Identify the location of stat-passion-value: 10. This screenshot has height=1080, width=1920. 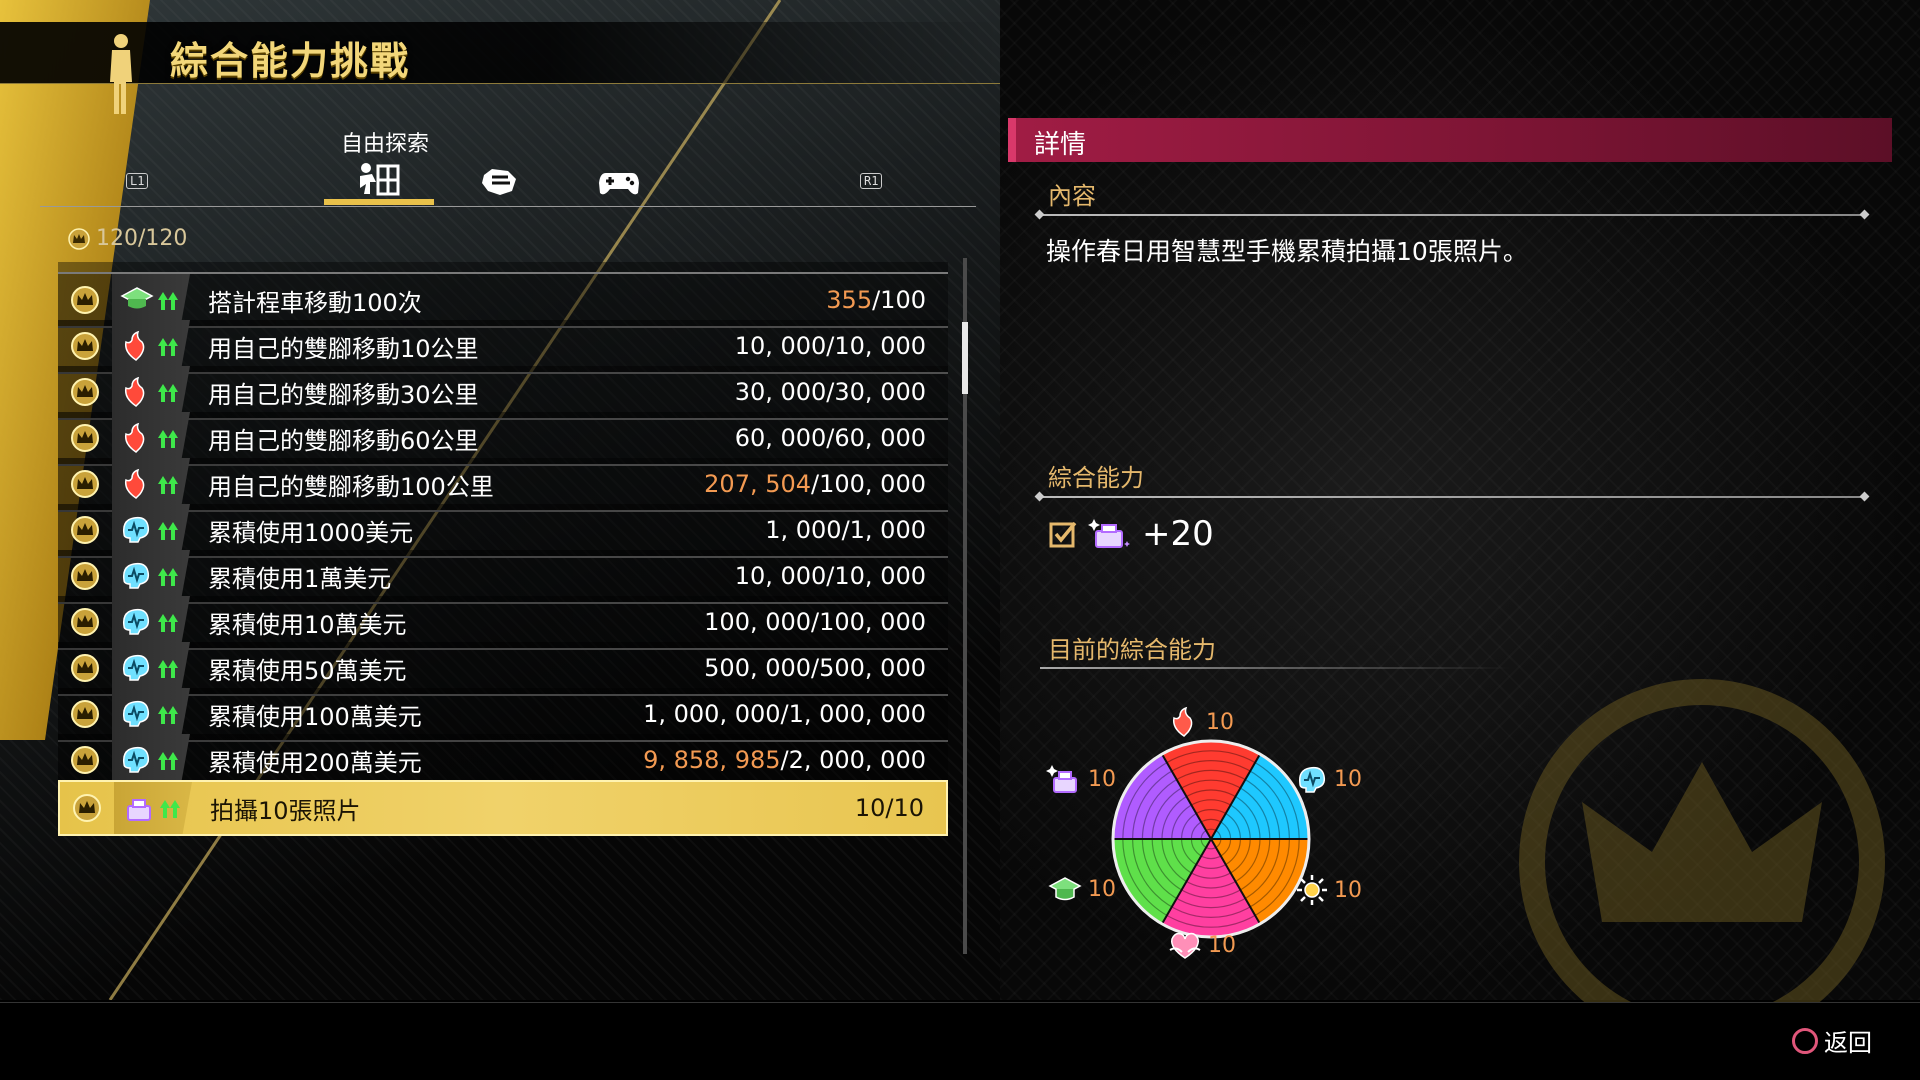
(1220, 722).